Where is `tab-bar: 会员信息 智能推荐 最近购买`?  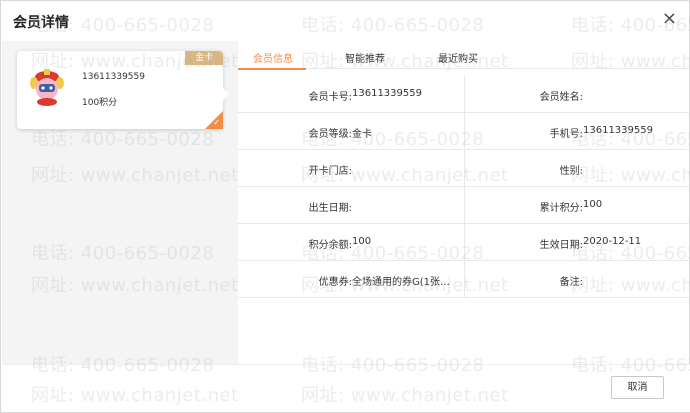 tab-bar: 会员信息 智能推荐 最近购买 is located at coordinates (463, 55).